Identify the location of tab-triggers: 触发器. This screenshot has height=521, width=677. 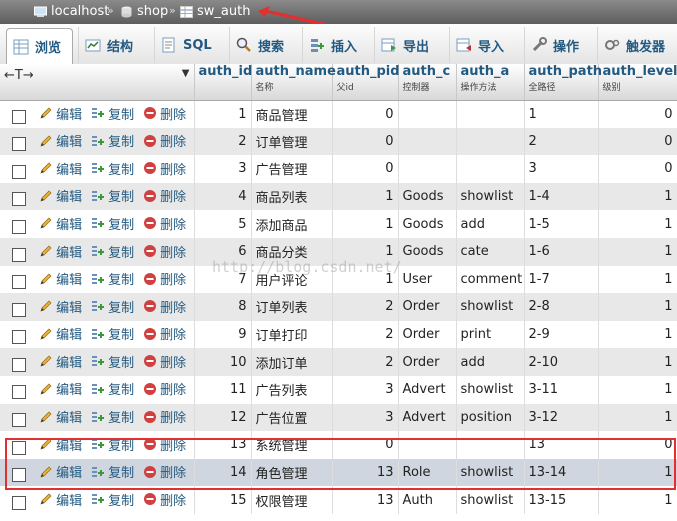
(637, 45).